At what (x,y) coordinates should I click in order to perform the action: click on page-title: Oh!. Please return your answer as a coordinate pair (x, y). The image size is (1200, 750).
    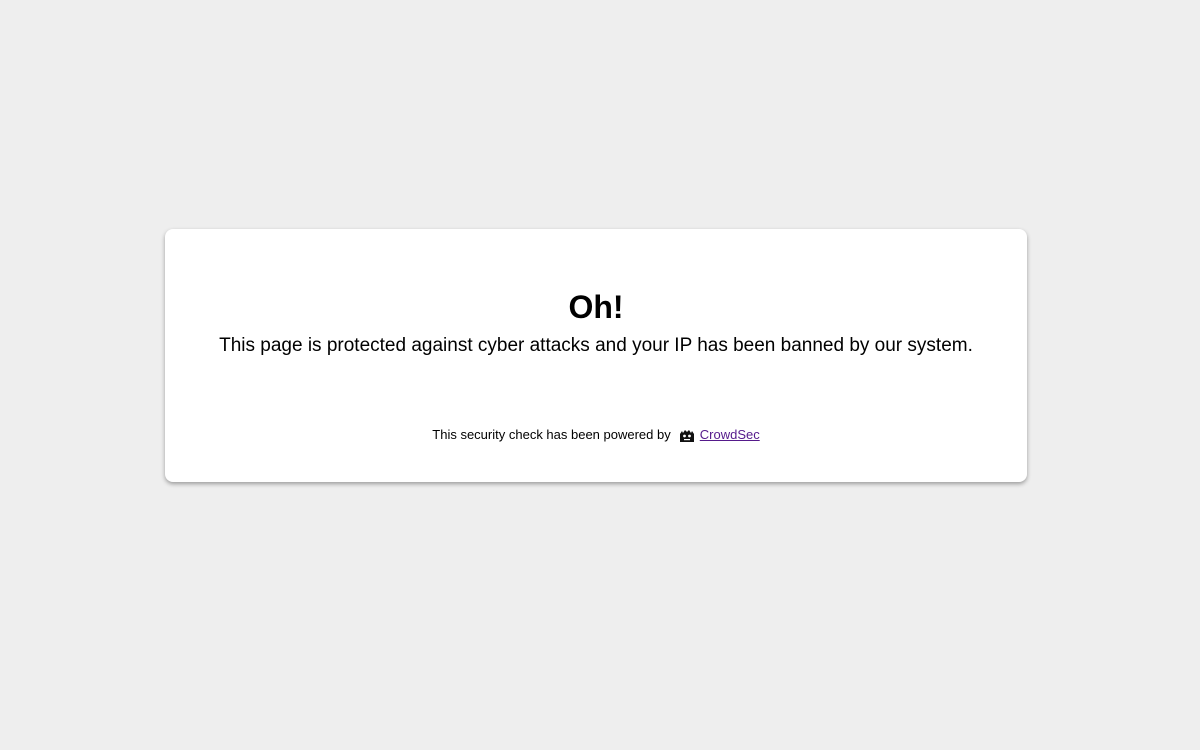
    Looking at the image, I should click on (596, 307).